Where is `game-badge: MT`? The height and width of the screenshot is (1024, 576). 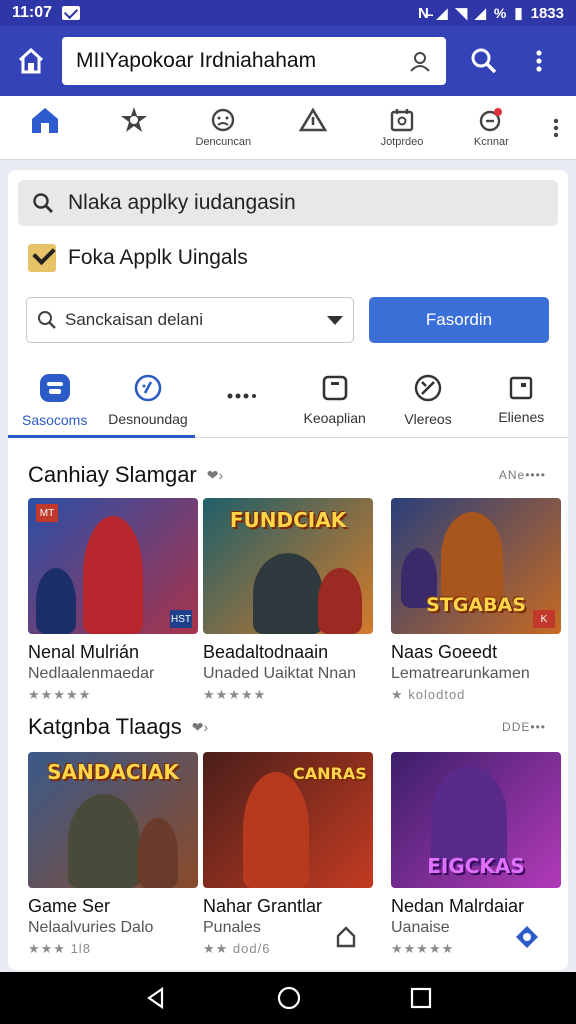 game-badge: MT is located at coordinates (47, 513).